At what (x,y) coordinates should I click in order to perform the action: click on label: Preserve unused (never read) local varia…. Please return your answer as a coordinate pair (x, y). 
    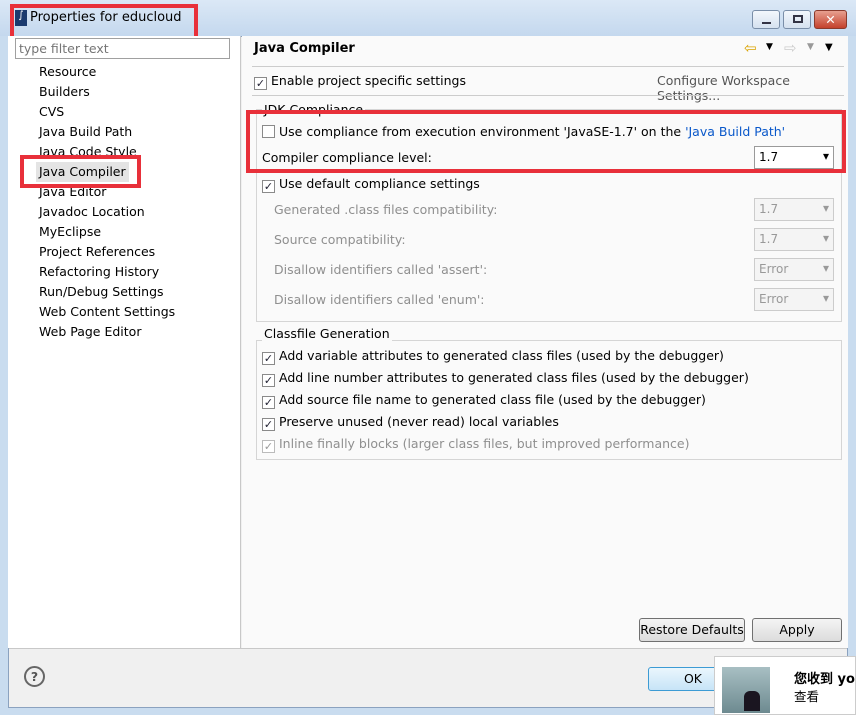
    Looking at the image, I should click on (419, 421).